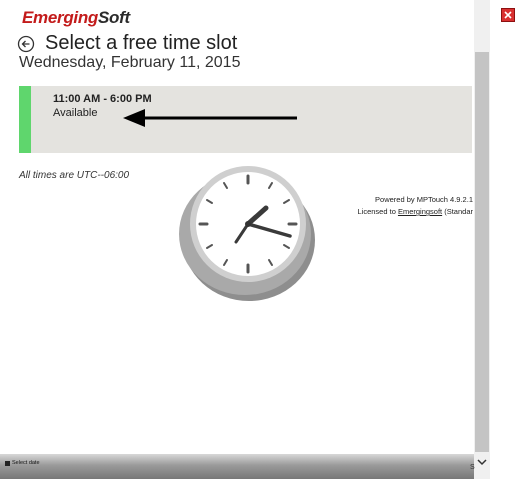 The width and height of the screenshot is (518, 479). What do you see at coordinates (102, 99) in the screenshot?
I see `time-slot-range: 11:00 AM - 6:00 PM` at bounding box center [102, 99].